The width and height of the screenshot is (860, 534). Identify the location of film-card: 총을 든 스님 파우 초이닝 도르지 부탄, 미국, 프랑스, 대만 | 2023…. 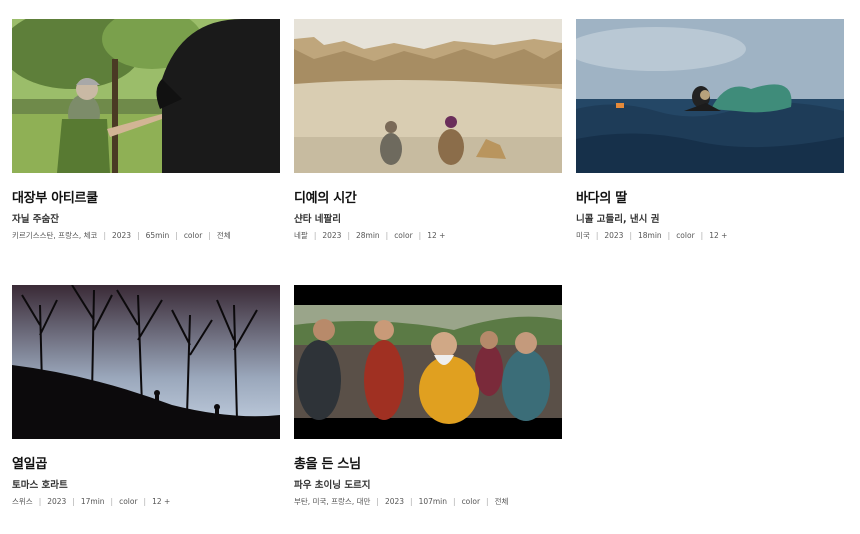
(428, 396).